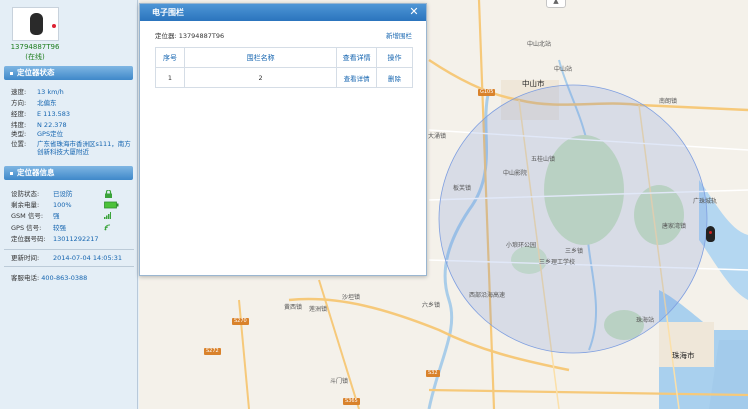 The image size is (748, 409). I want to click on status-row-latitude: 纬度: N 22.378, so click(73, 125).